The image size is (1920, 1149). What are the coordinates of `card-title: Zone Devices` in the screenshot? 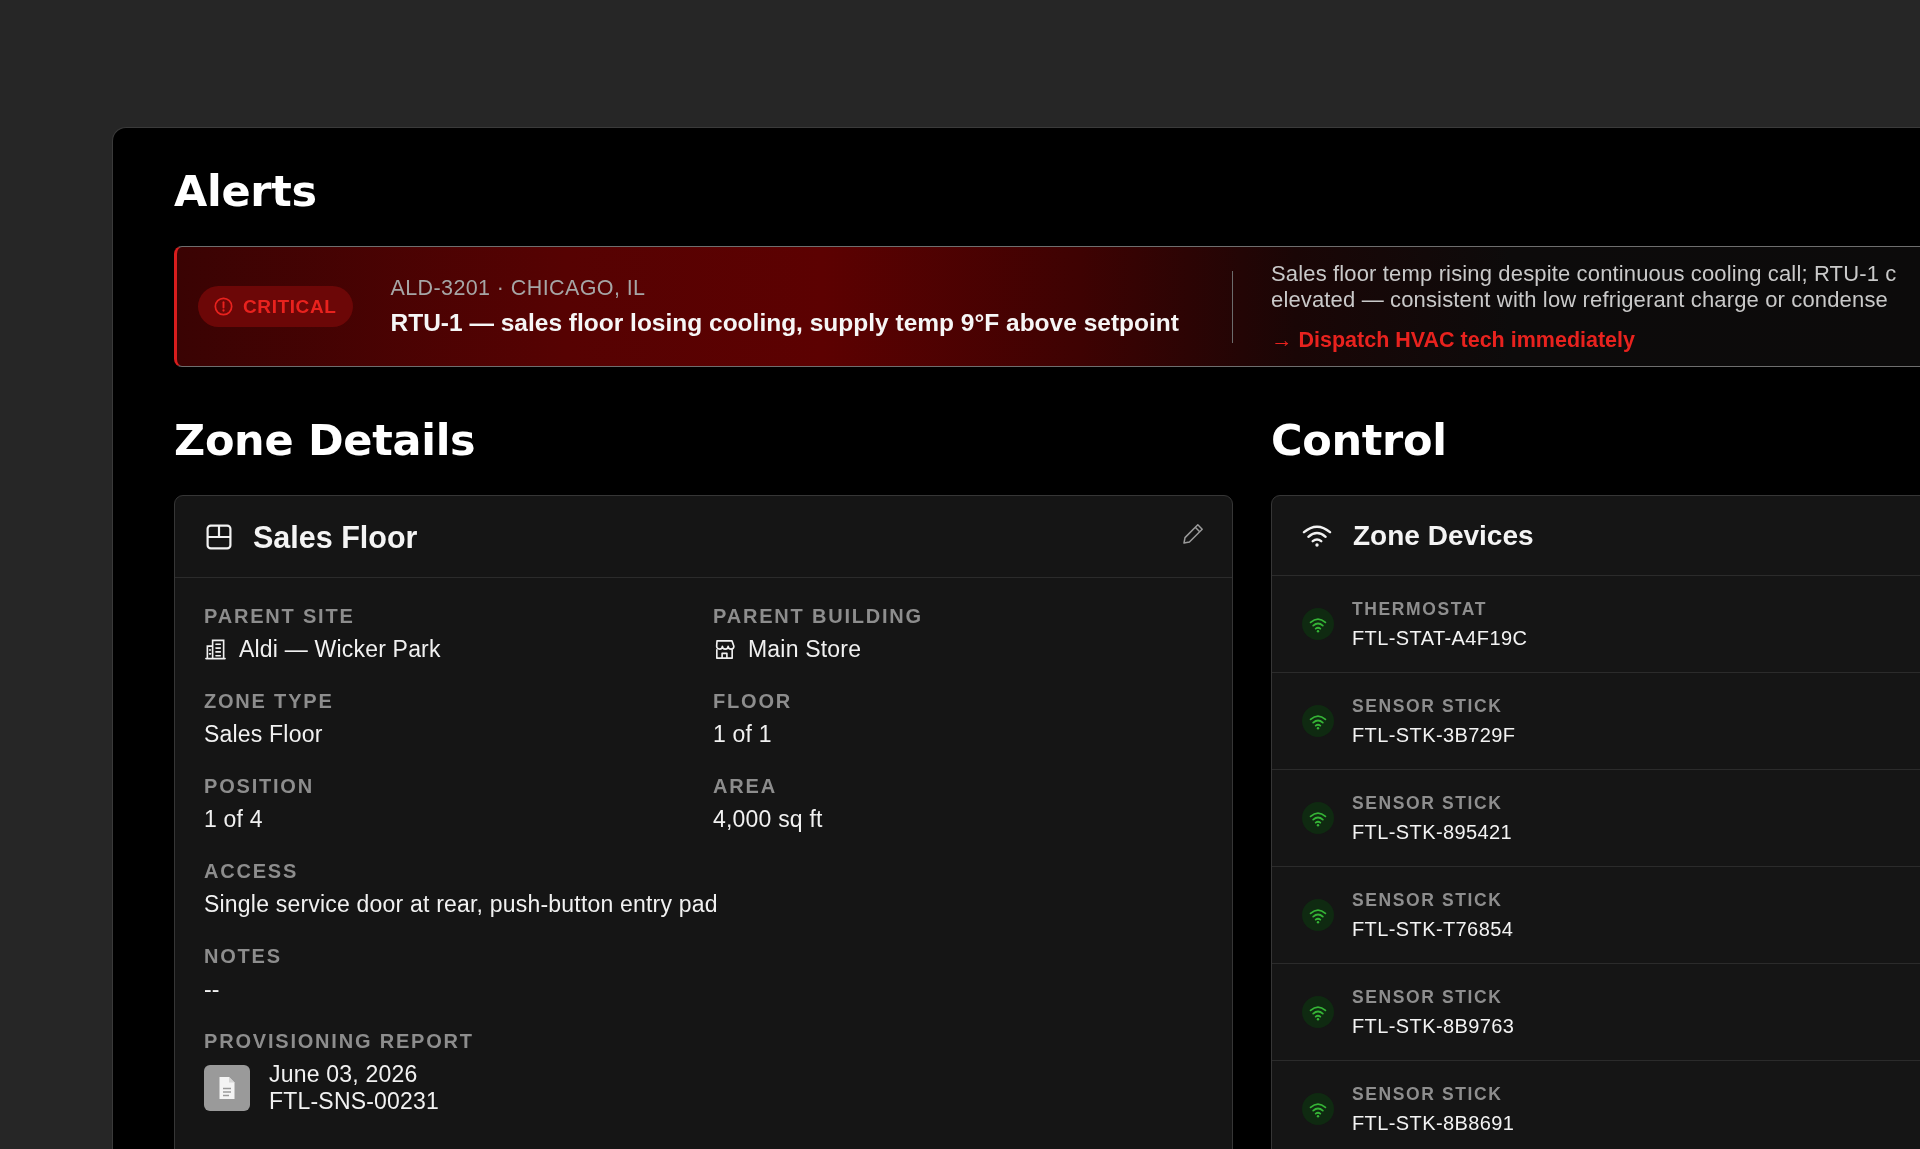 It's located at (1443, 535).